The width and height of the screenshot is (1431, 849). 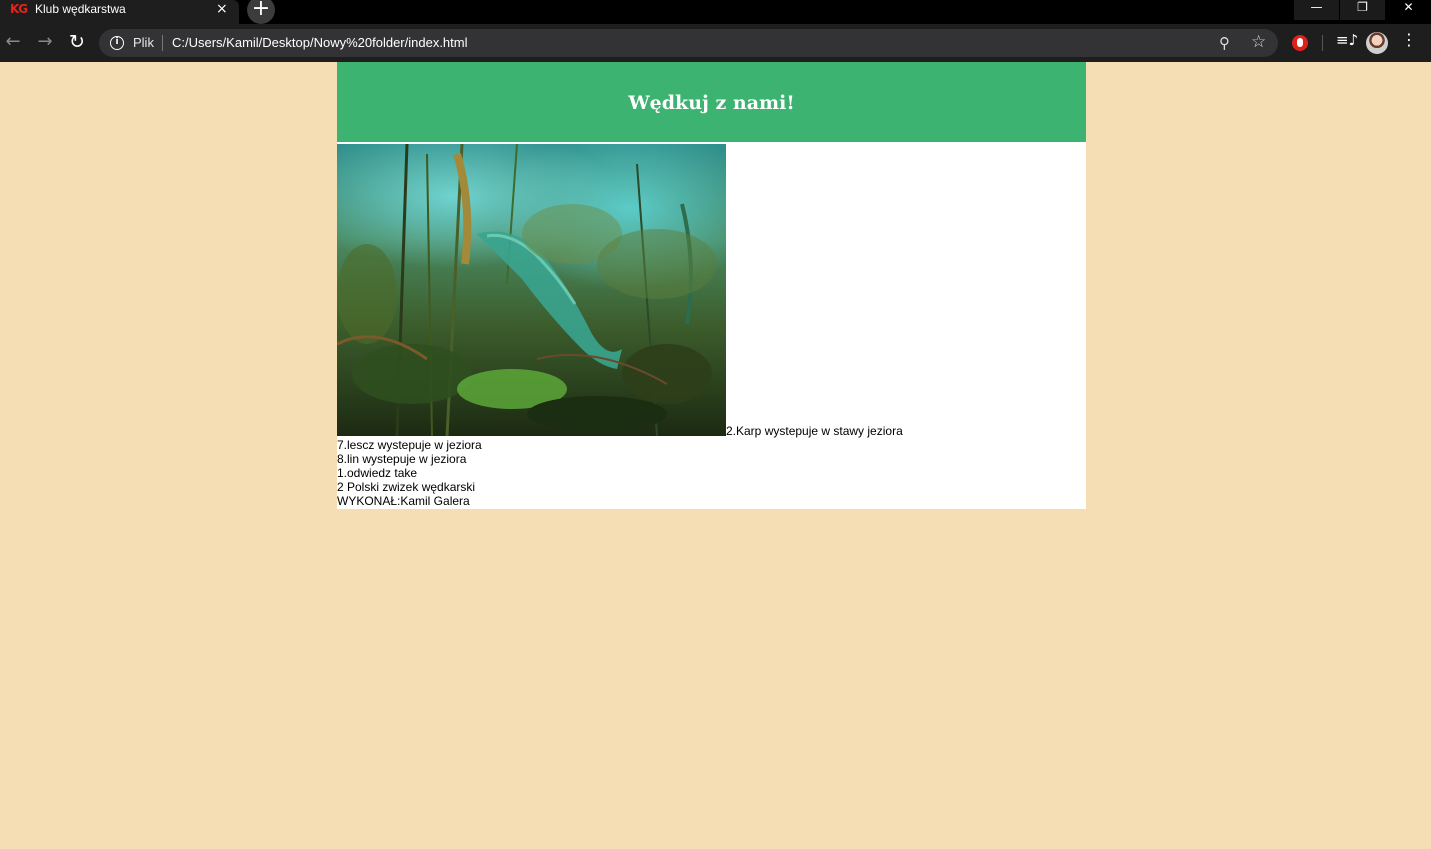 What do you see at coordinates (19, 9) in the screenshot?
I see `site-favicon-icon: KG` at bounding box center [19, 9].